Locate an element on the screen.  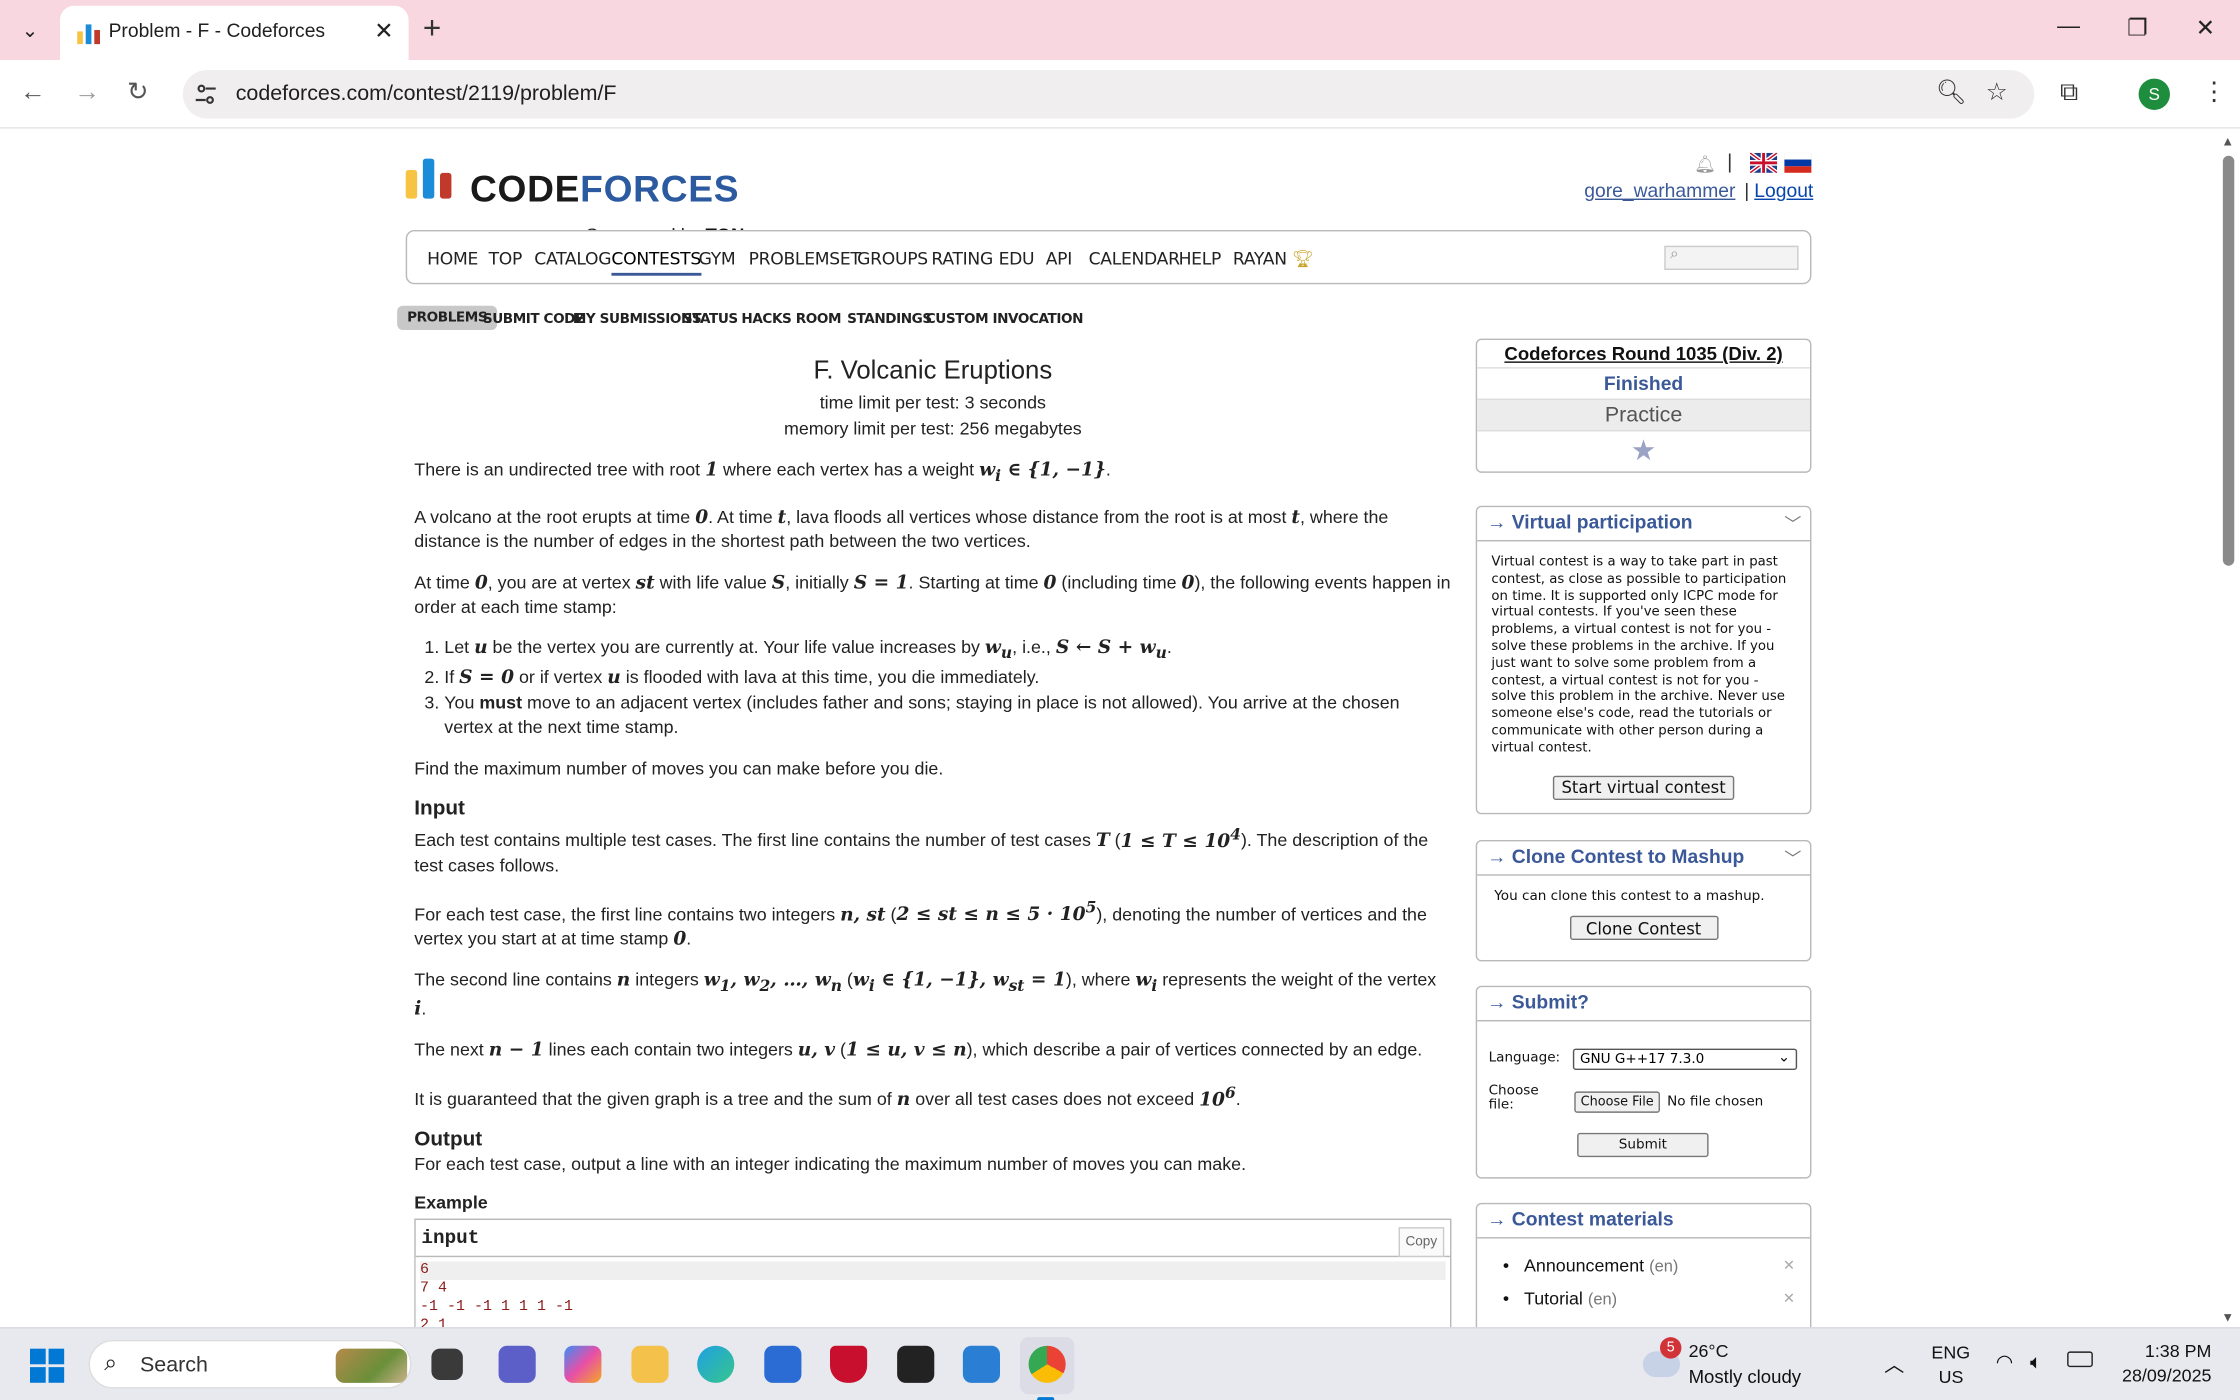
battery-icon is located at coordinates (2080, 1359).